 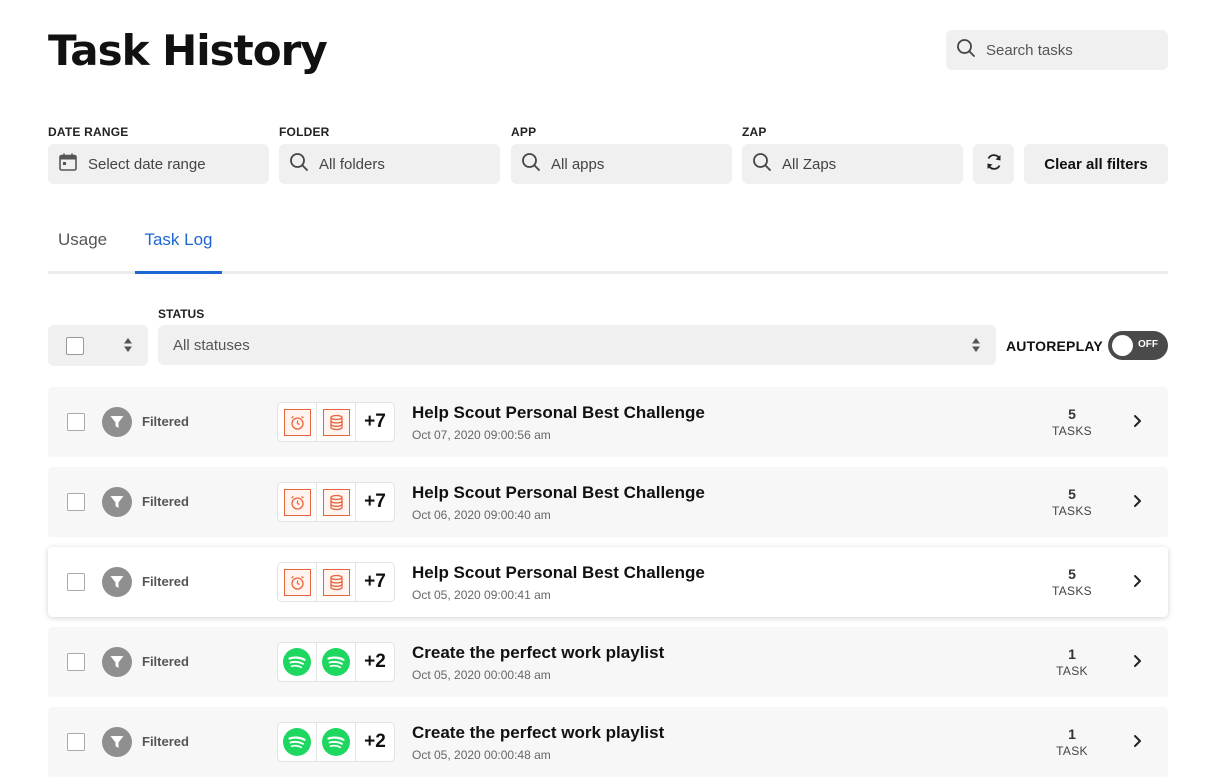 I want to click on search-input, so click(x=1071, y=50).